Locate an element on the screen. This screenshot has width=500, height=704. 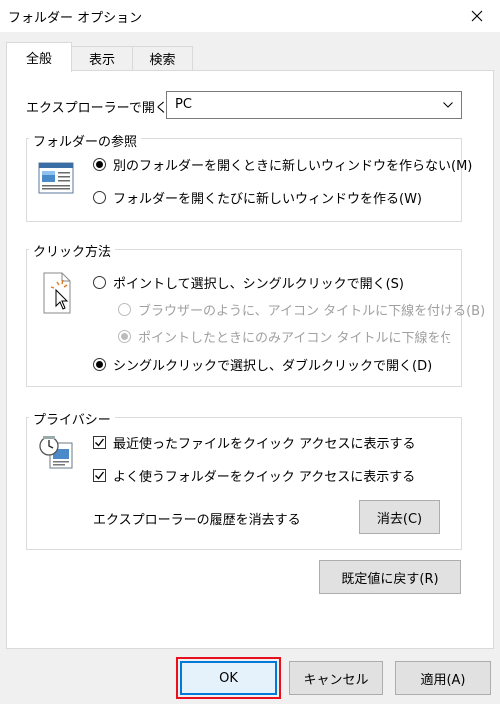
apply-button-label: 適用(A) is located at coordinates (443, 680).